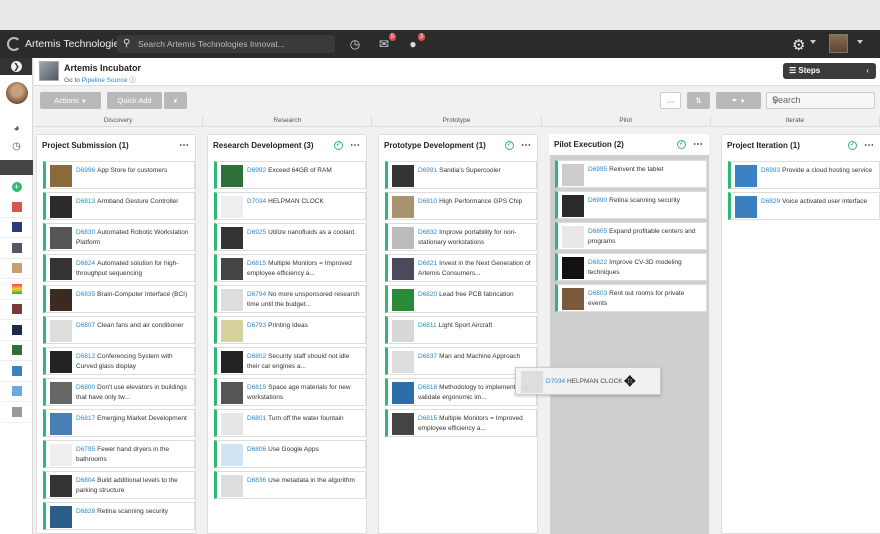  Describe the element at coordinates (105, 80) in the screenshot. I see `pipeline-source-link: Pipeline Source` at that location.